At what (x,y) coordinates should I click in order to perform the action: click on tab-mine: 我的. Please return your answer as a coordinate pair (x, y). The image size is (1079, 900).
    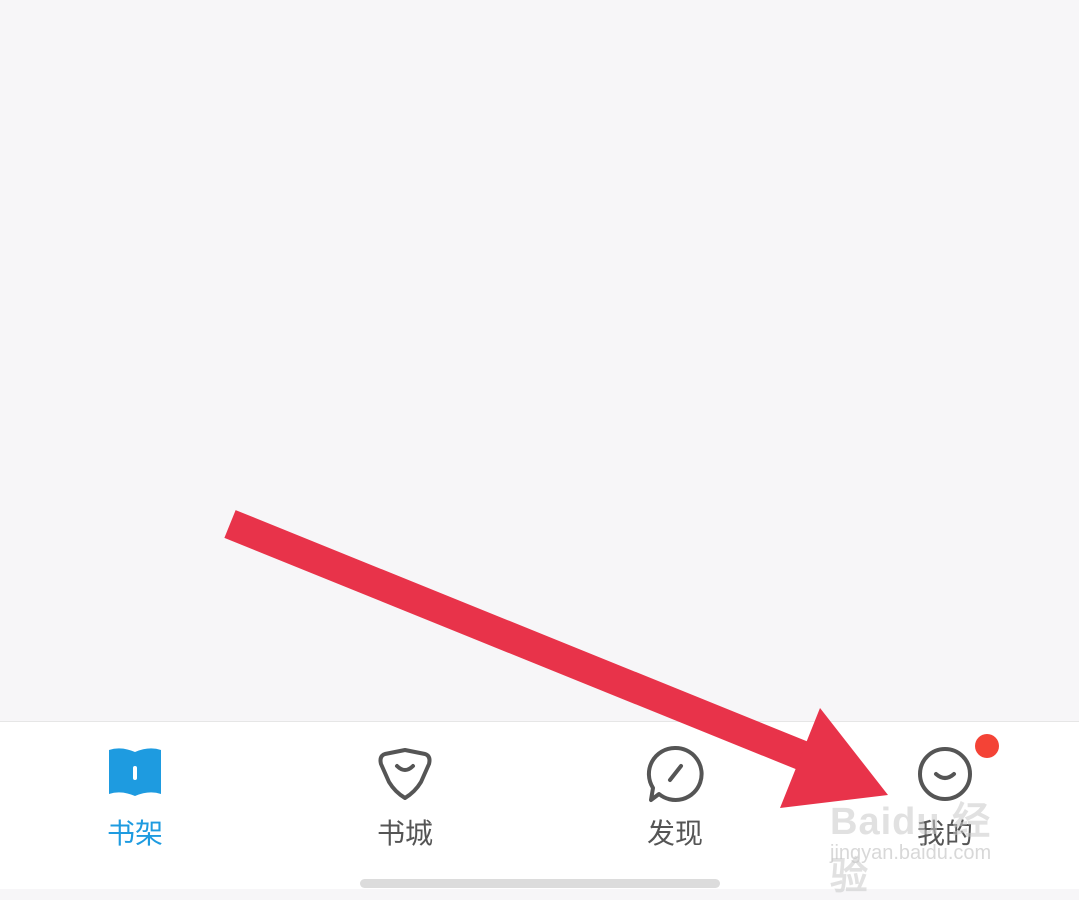
    Looking at the image, I should click on (945, 797).